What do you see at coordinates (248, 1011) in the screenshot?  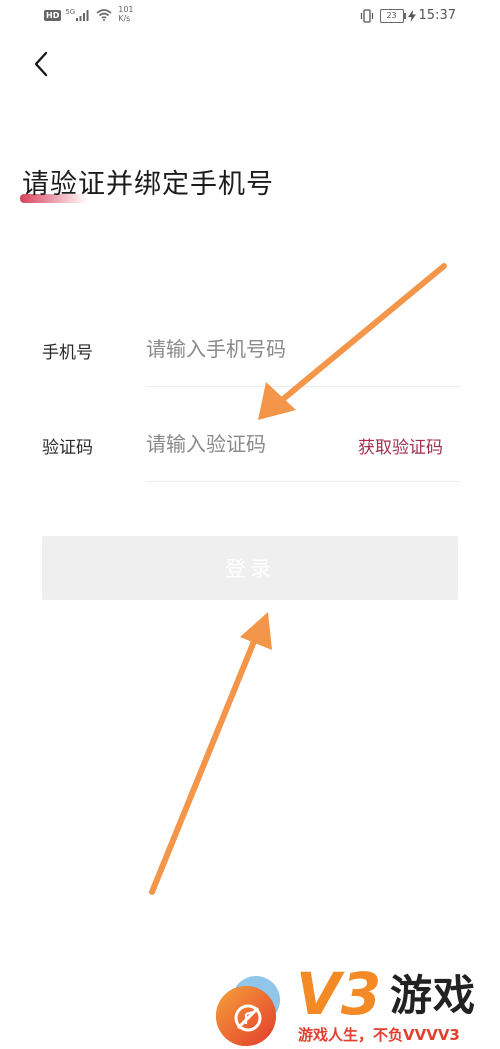 I see `v3-logo-icon` at bounding box center [248, 1011].